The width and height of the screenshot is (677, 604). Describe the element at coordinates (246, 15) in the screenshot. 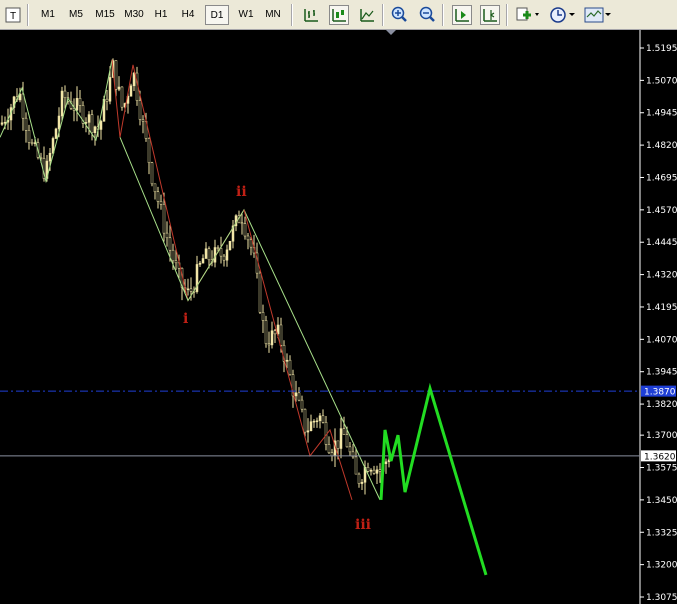

I see `timeframe-w1-button: W1` at that location.